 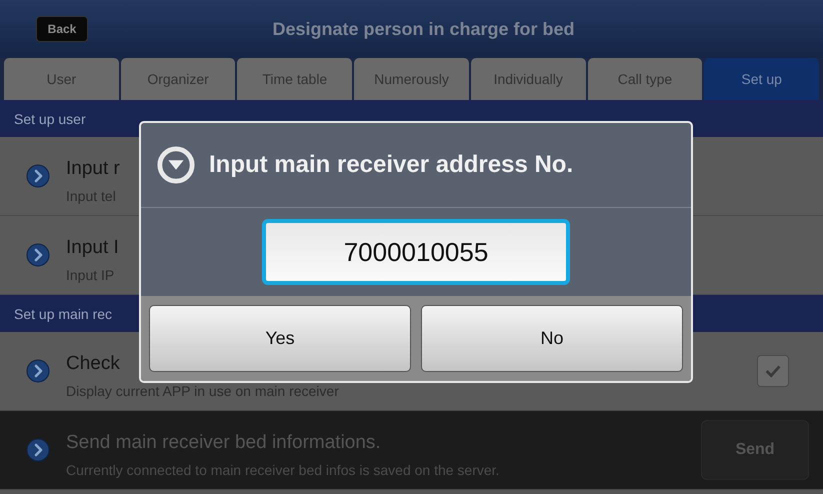 What do you see at coordinates (223, 443) in the screenshot?
I see `row-title: Send main receiver bed informations.` at bounding box center [223, 443].